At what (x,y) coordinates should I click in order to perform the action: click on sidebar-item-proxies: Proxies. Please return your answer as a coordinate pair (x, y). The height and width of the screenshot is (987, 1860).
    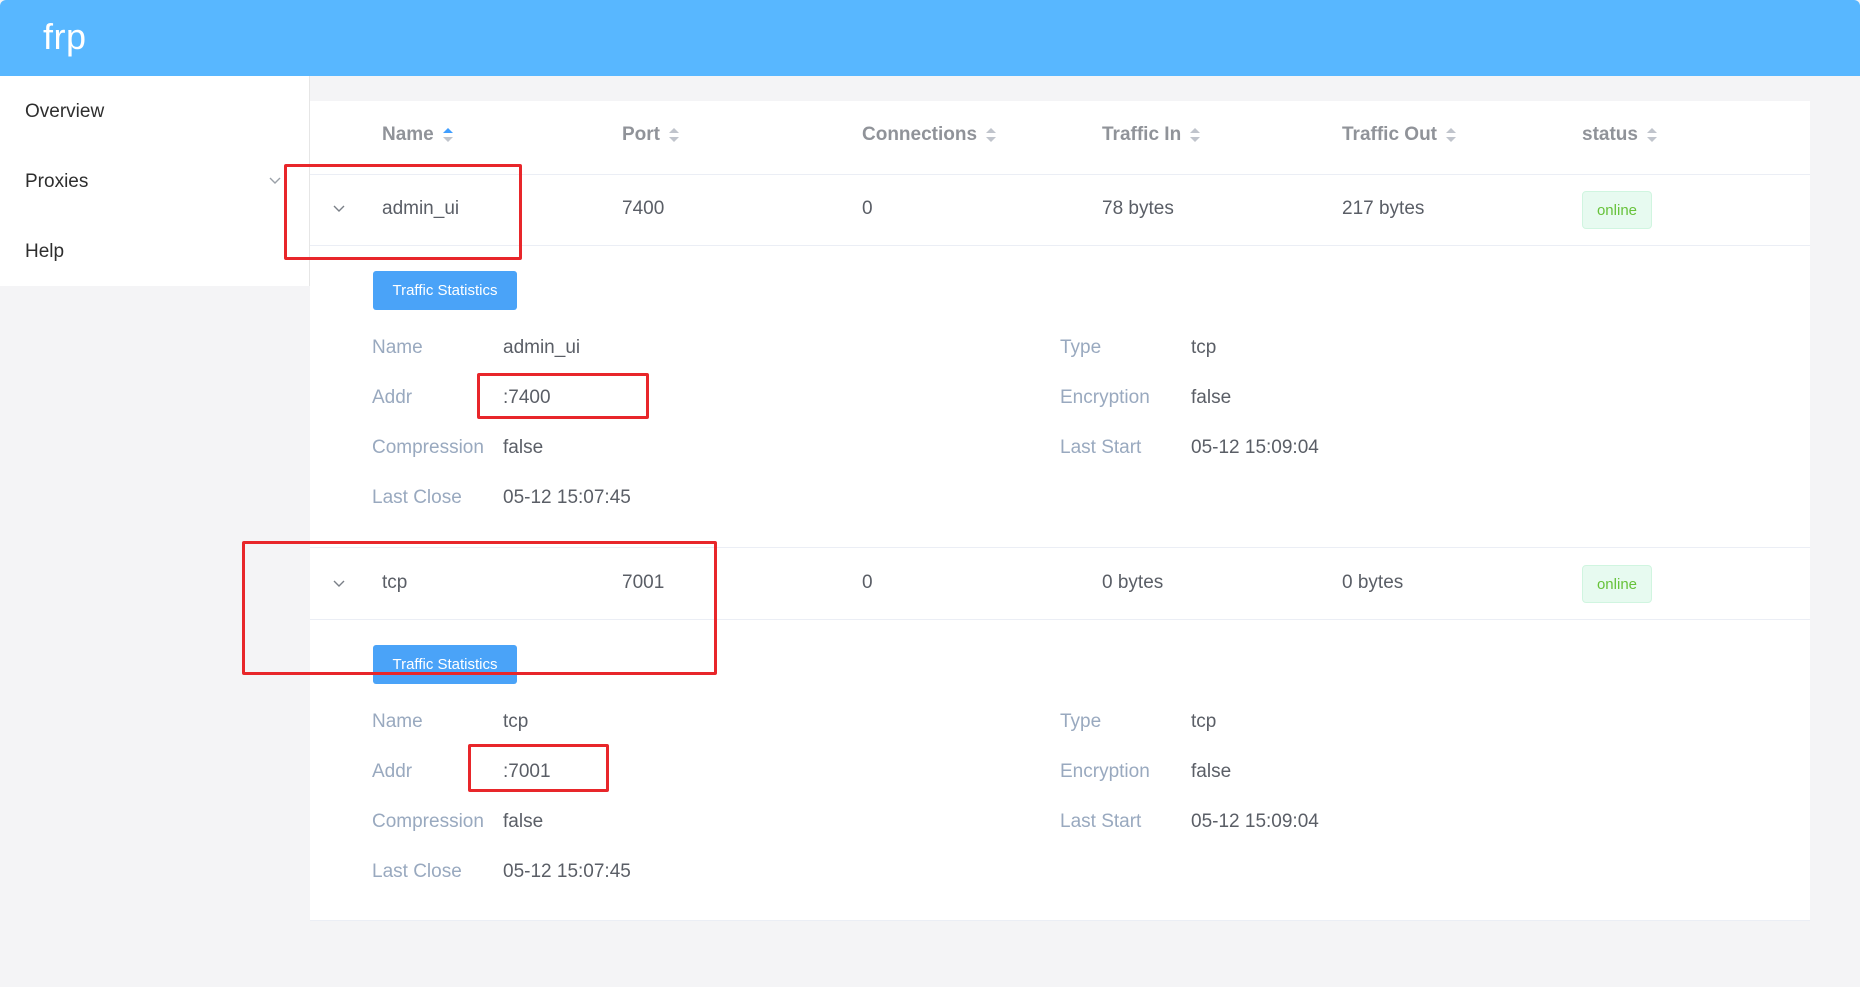
    Looking at the image, I should click on (56, 182).